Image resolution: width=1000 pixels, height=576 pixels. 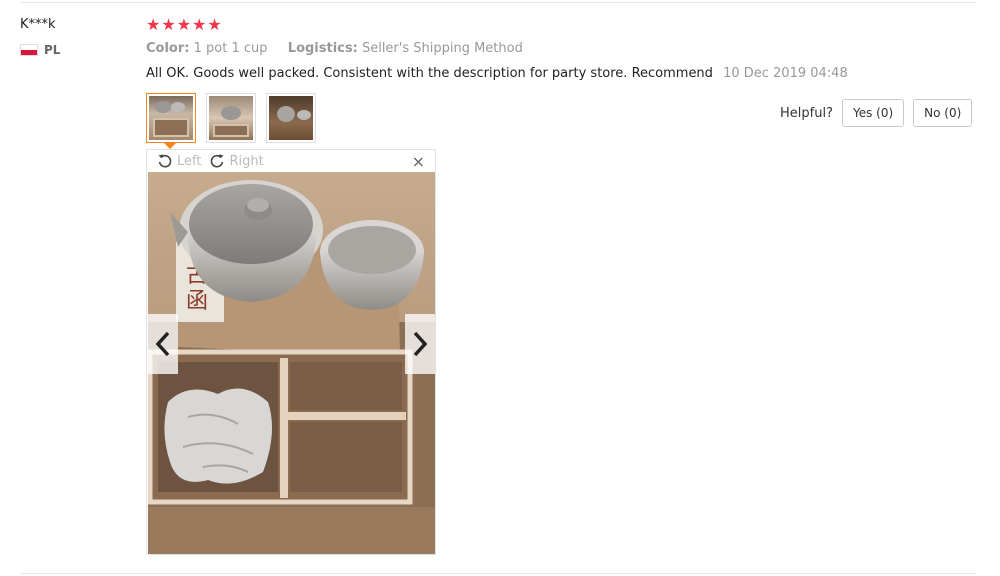 I want to click on helpful-label: Helpful?, so click(x=806, y=113).